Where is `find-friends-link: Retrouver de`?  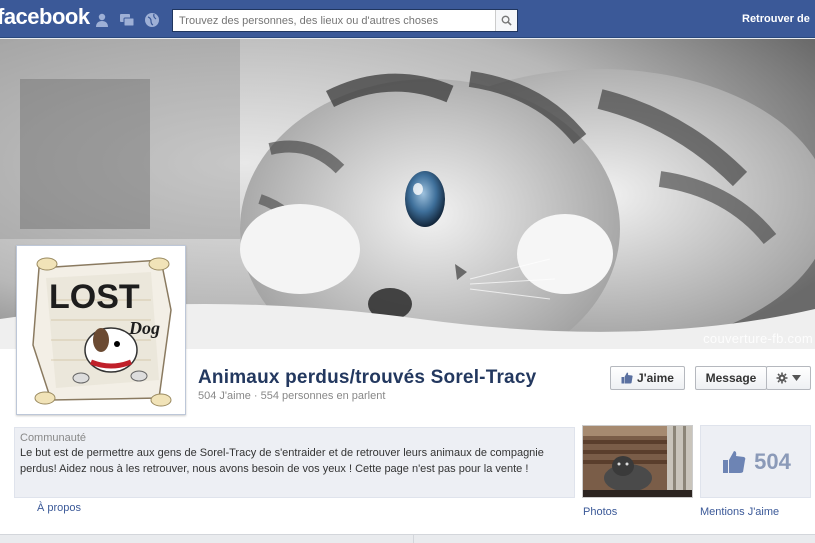
find-friends-link: Retrouver de is located at coordinates (776, 19).